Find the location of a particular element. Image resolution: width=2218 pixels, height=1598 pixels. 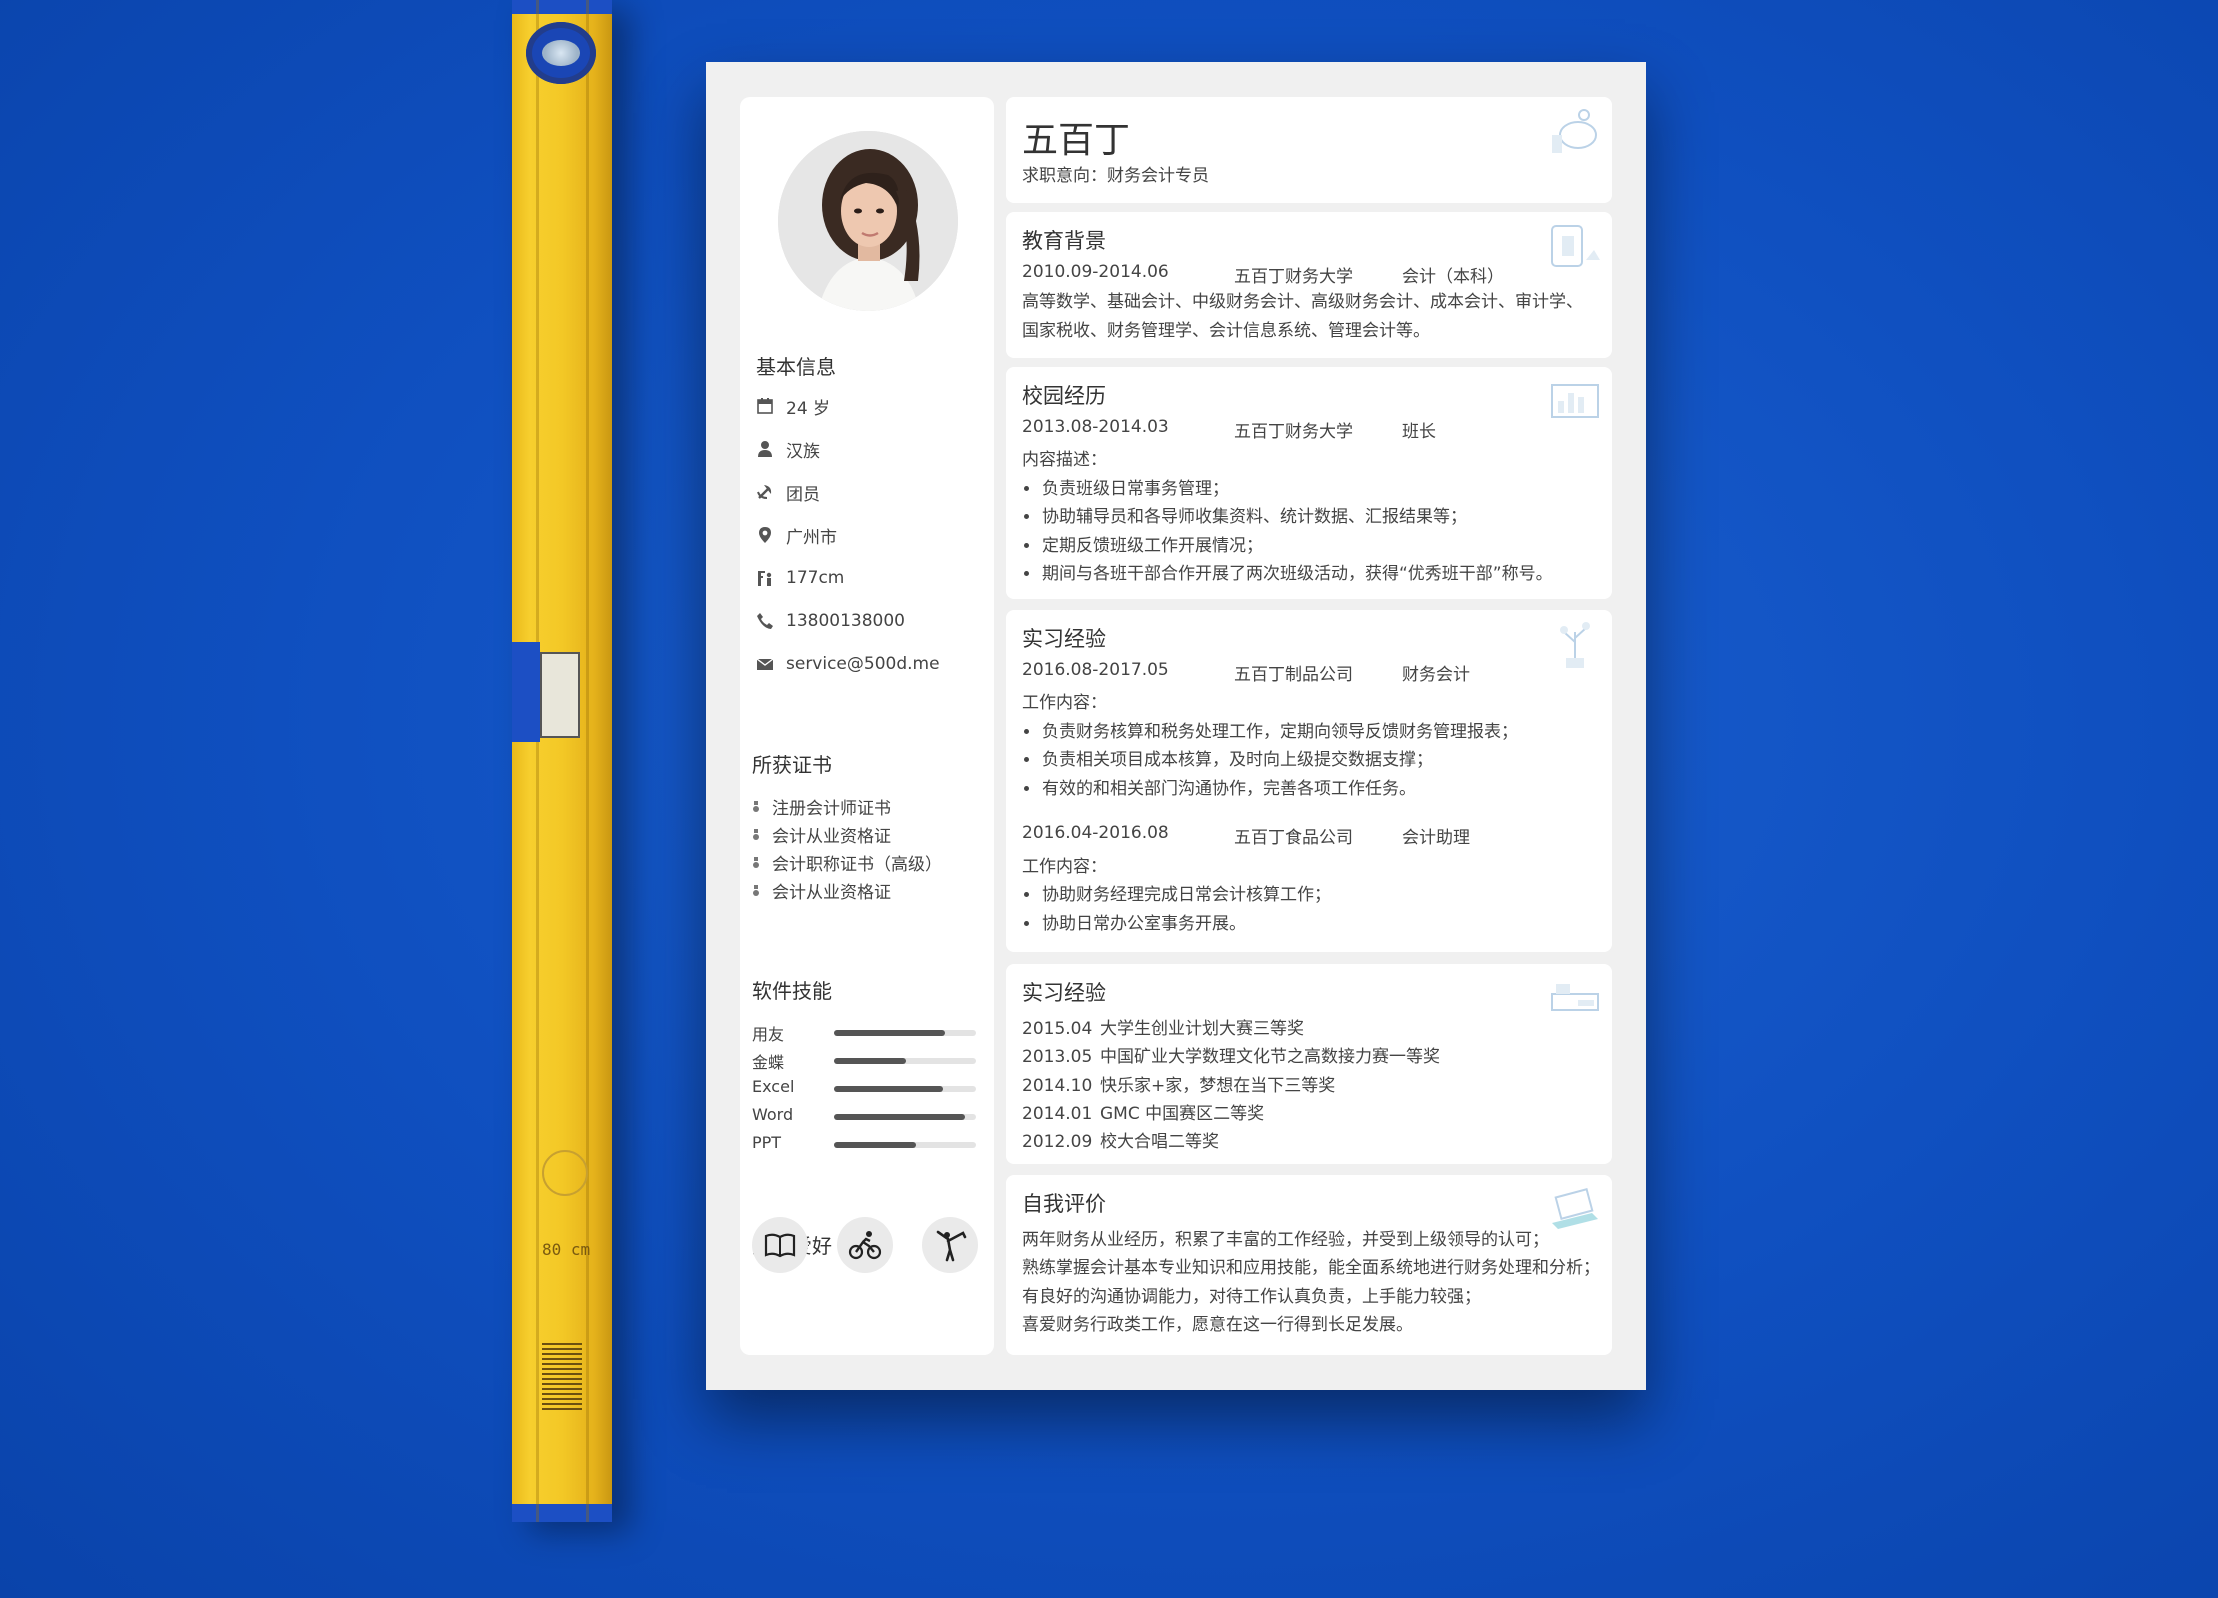

level-groove is located at coordinates (587, 761).